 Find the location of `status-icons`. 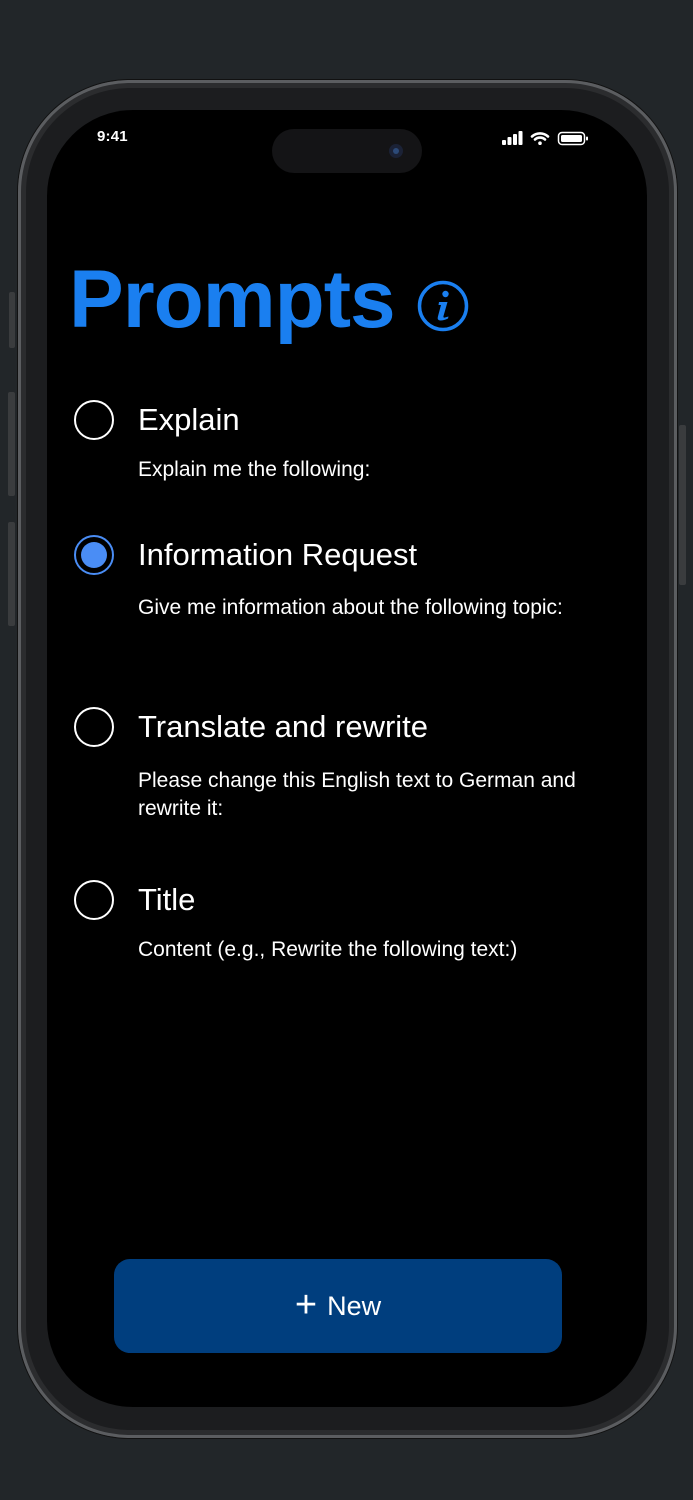

status-icons is located at coordinates (546, 138).